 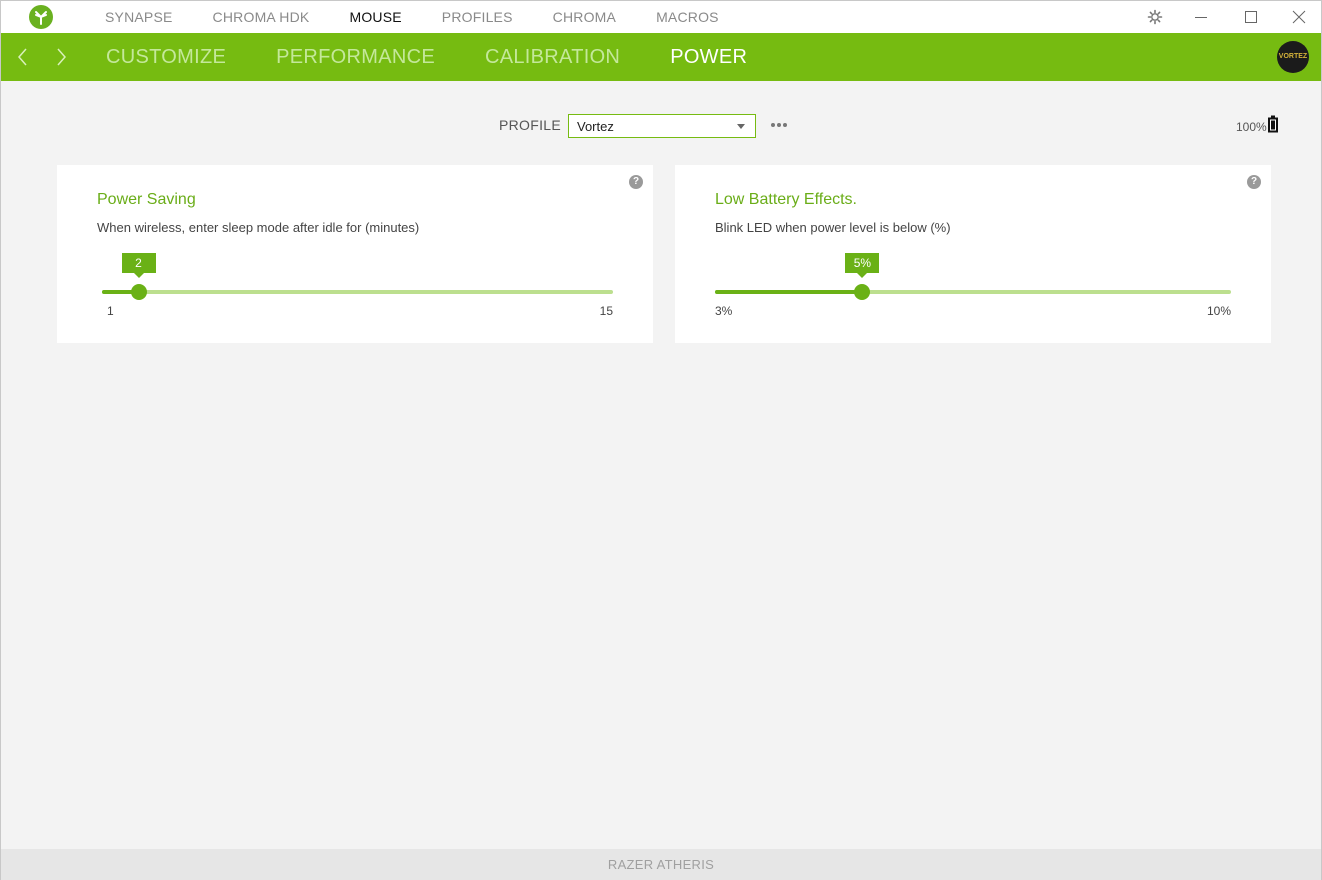 What do you see at coordinates (584, 17) in the screenshot?
I see `top-nav-chroma: CHROMA` at bounding box center [584, 17].